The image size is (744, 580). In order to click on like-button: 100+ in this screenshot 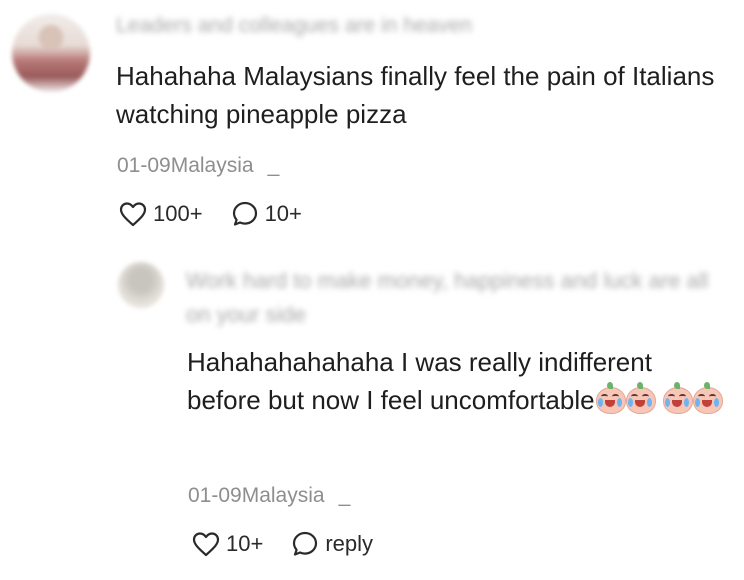, I will do `click(161, 214)`.